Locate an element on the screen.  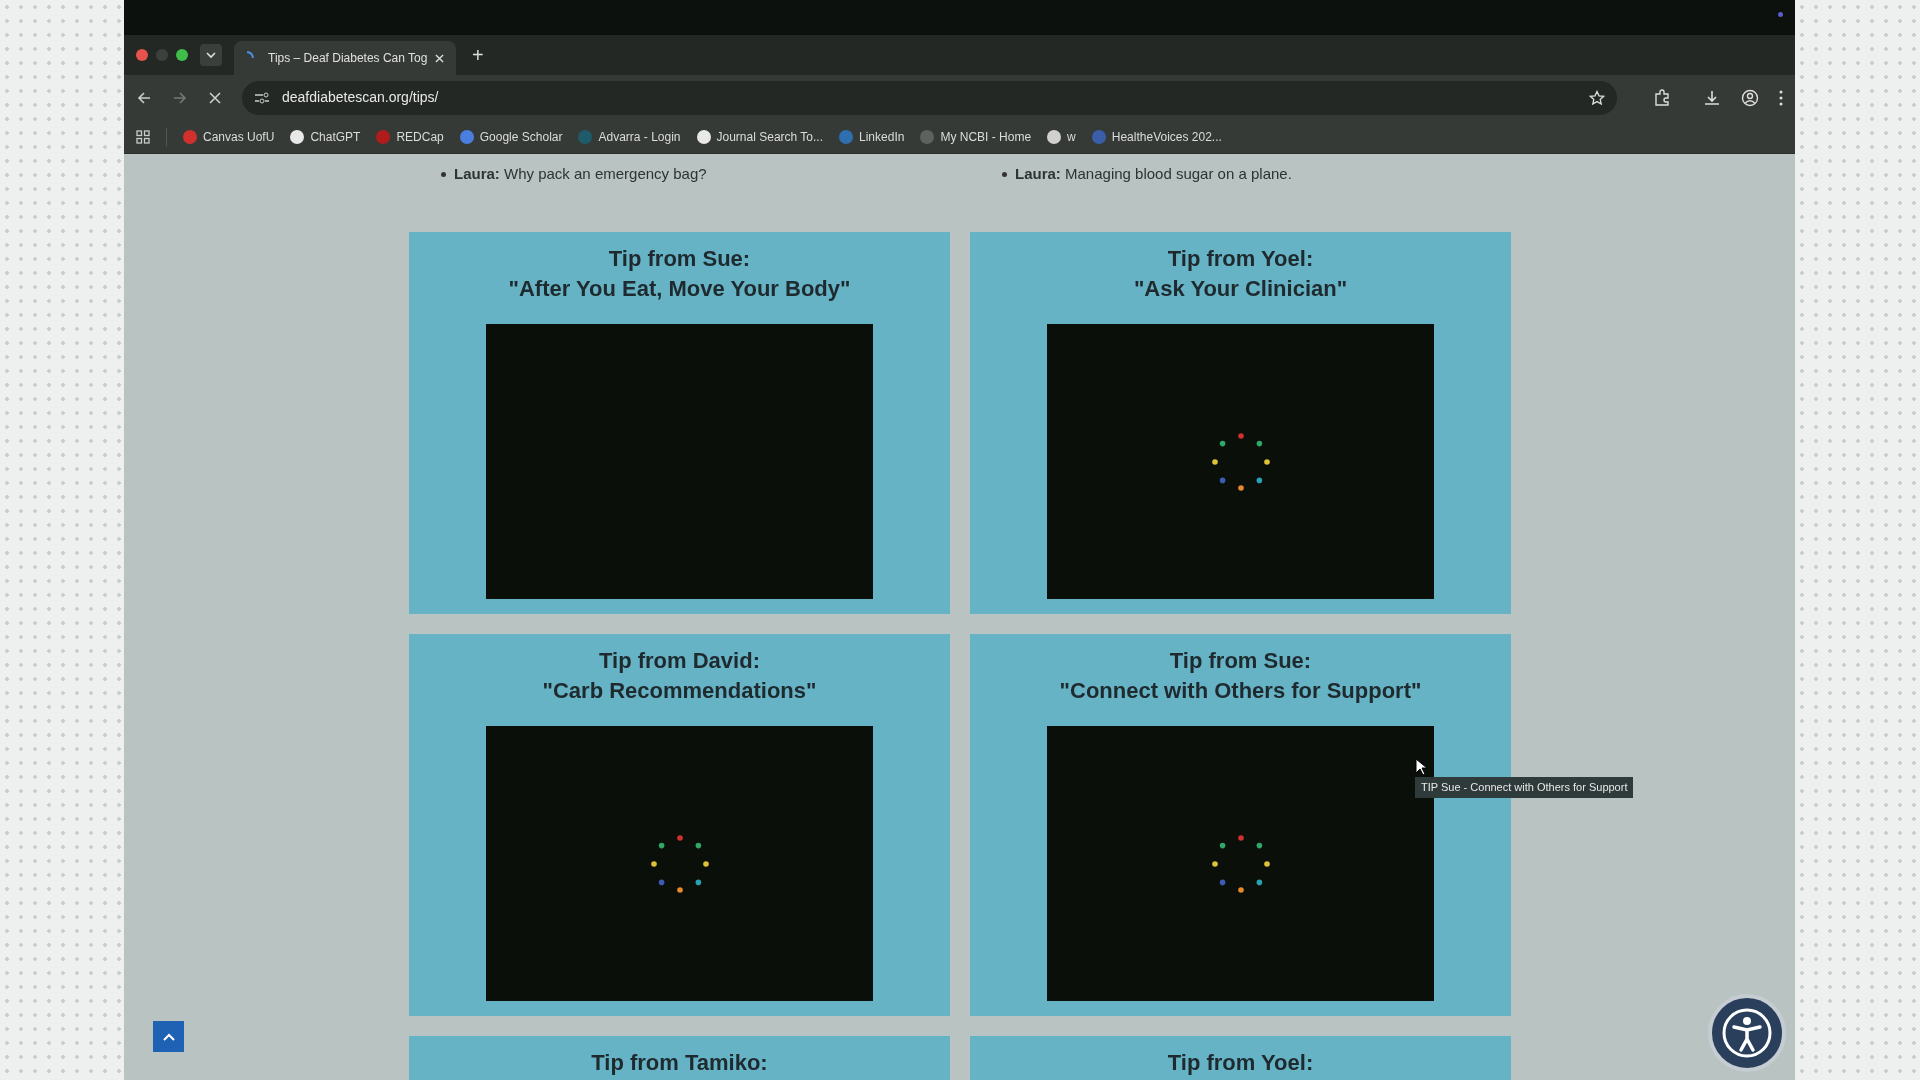
tip-subtitle: "After You Eat, Move Your Body" is located at coordinates (679, 289).